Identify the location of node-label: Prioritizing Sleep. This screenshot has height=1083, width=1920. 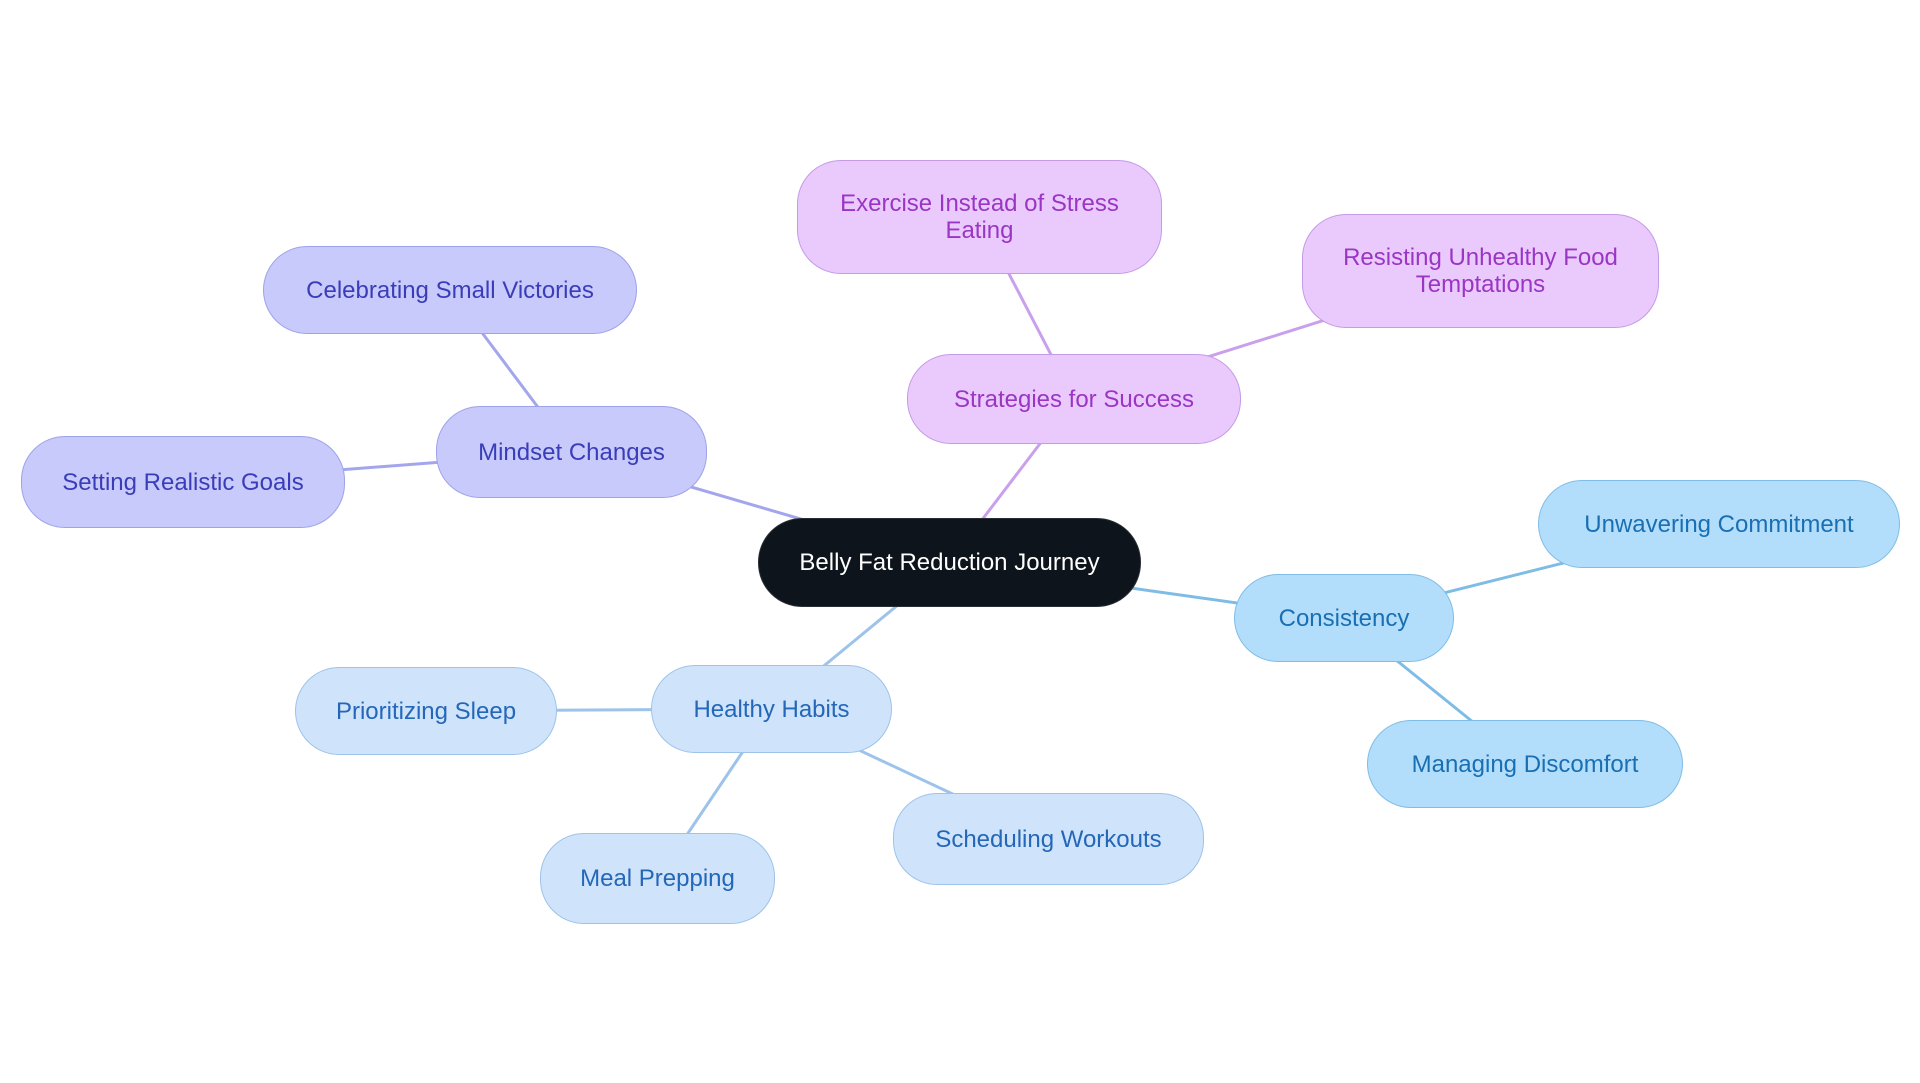
(426, 711).